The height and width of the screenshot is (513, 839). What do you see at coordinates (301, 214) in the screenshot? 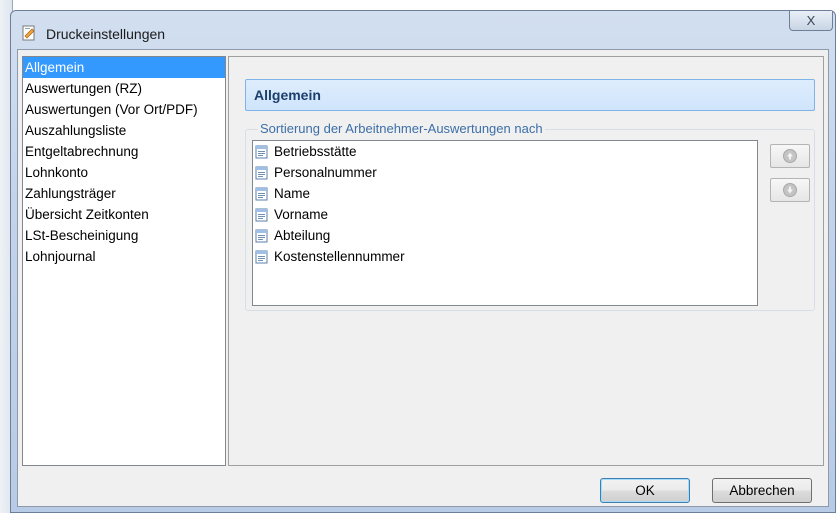
I see `list-item-label: Vorname` at bounding box center [301, 214].